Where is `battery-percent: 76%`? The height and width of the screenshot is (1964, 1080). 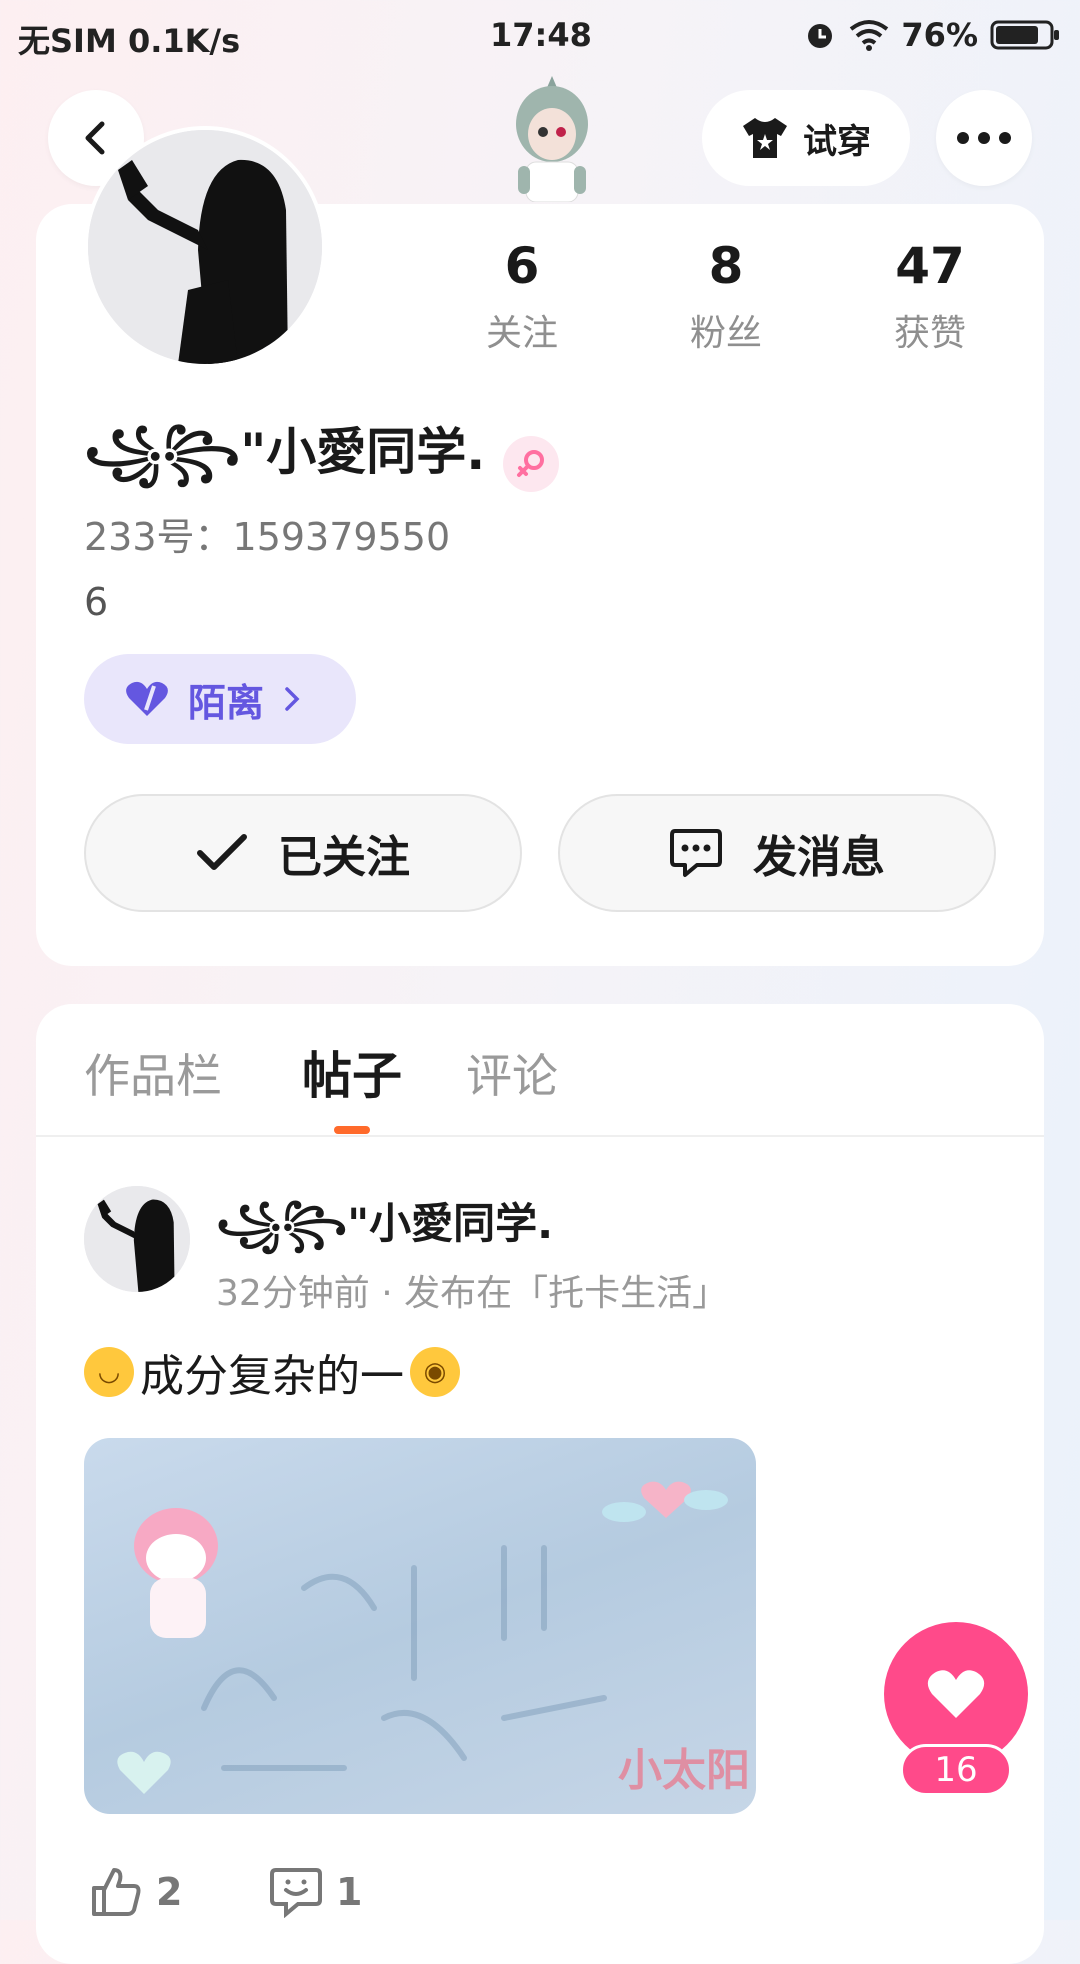
battery-percent: 76% is located at coordinates (939, 35).